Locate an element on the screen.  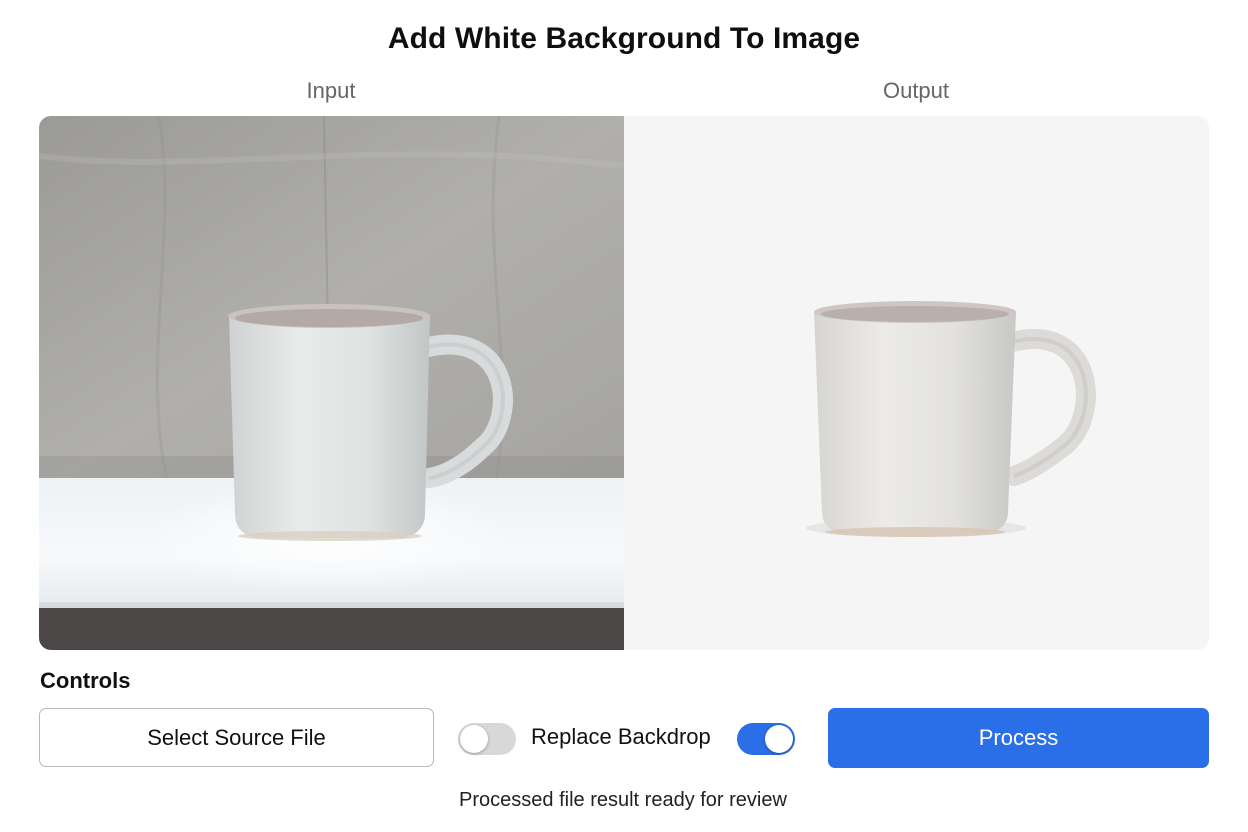
select-source-file-label: Select Source File is located at coordinates (236, 737).